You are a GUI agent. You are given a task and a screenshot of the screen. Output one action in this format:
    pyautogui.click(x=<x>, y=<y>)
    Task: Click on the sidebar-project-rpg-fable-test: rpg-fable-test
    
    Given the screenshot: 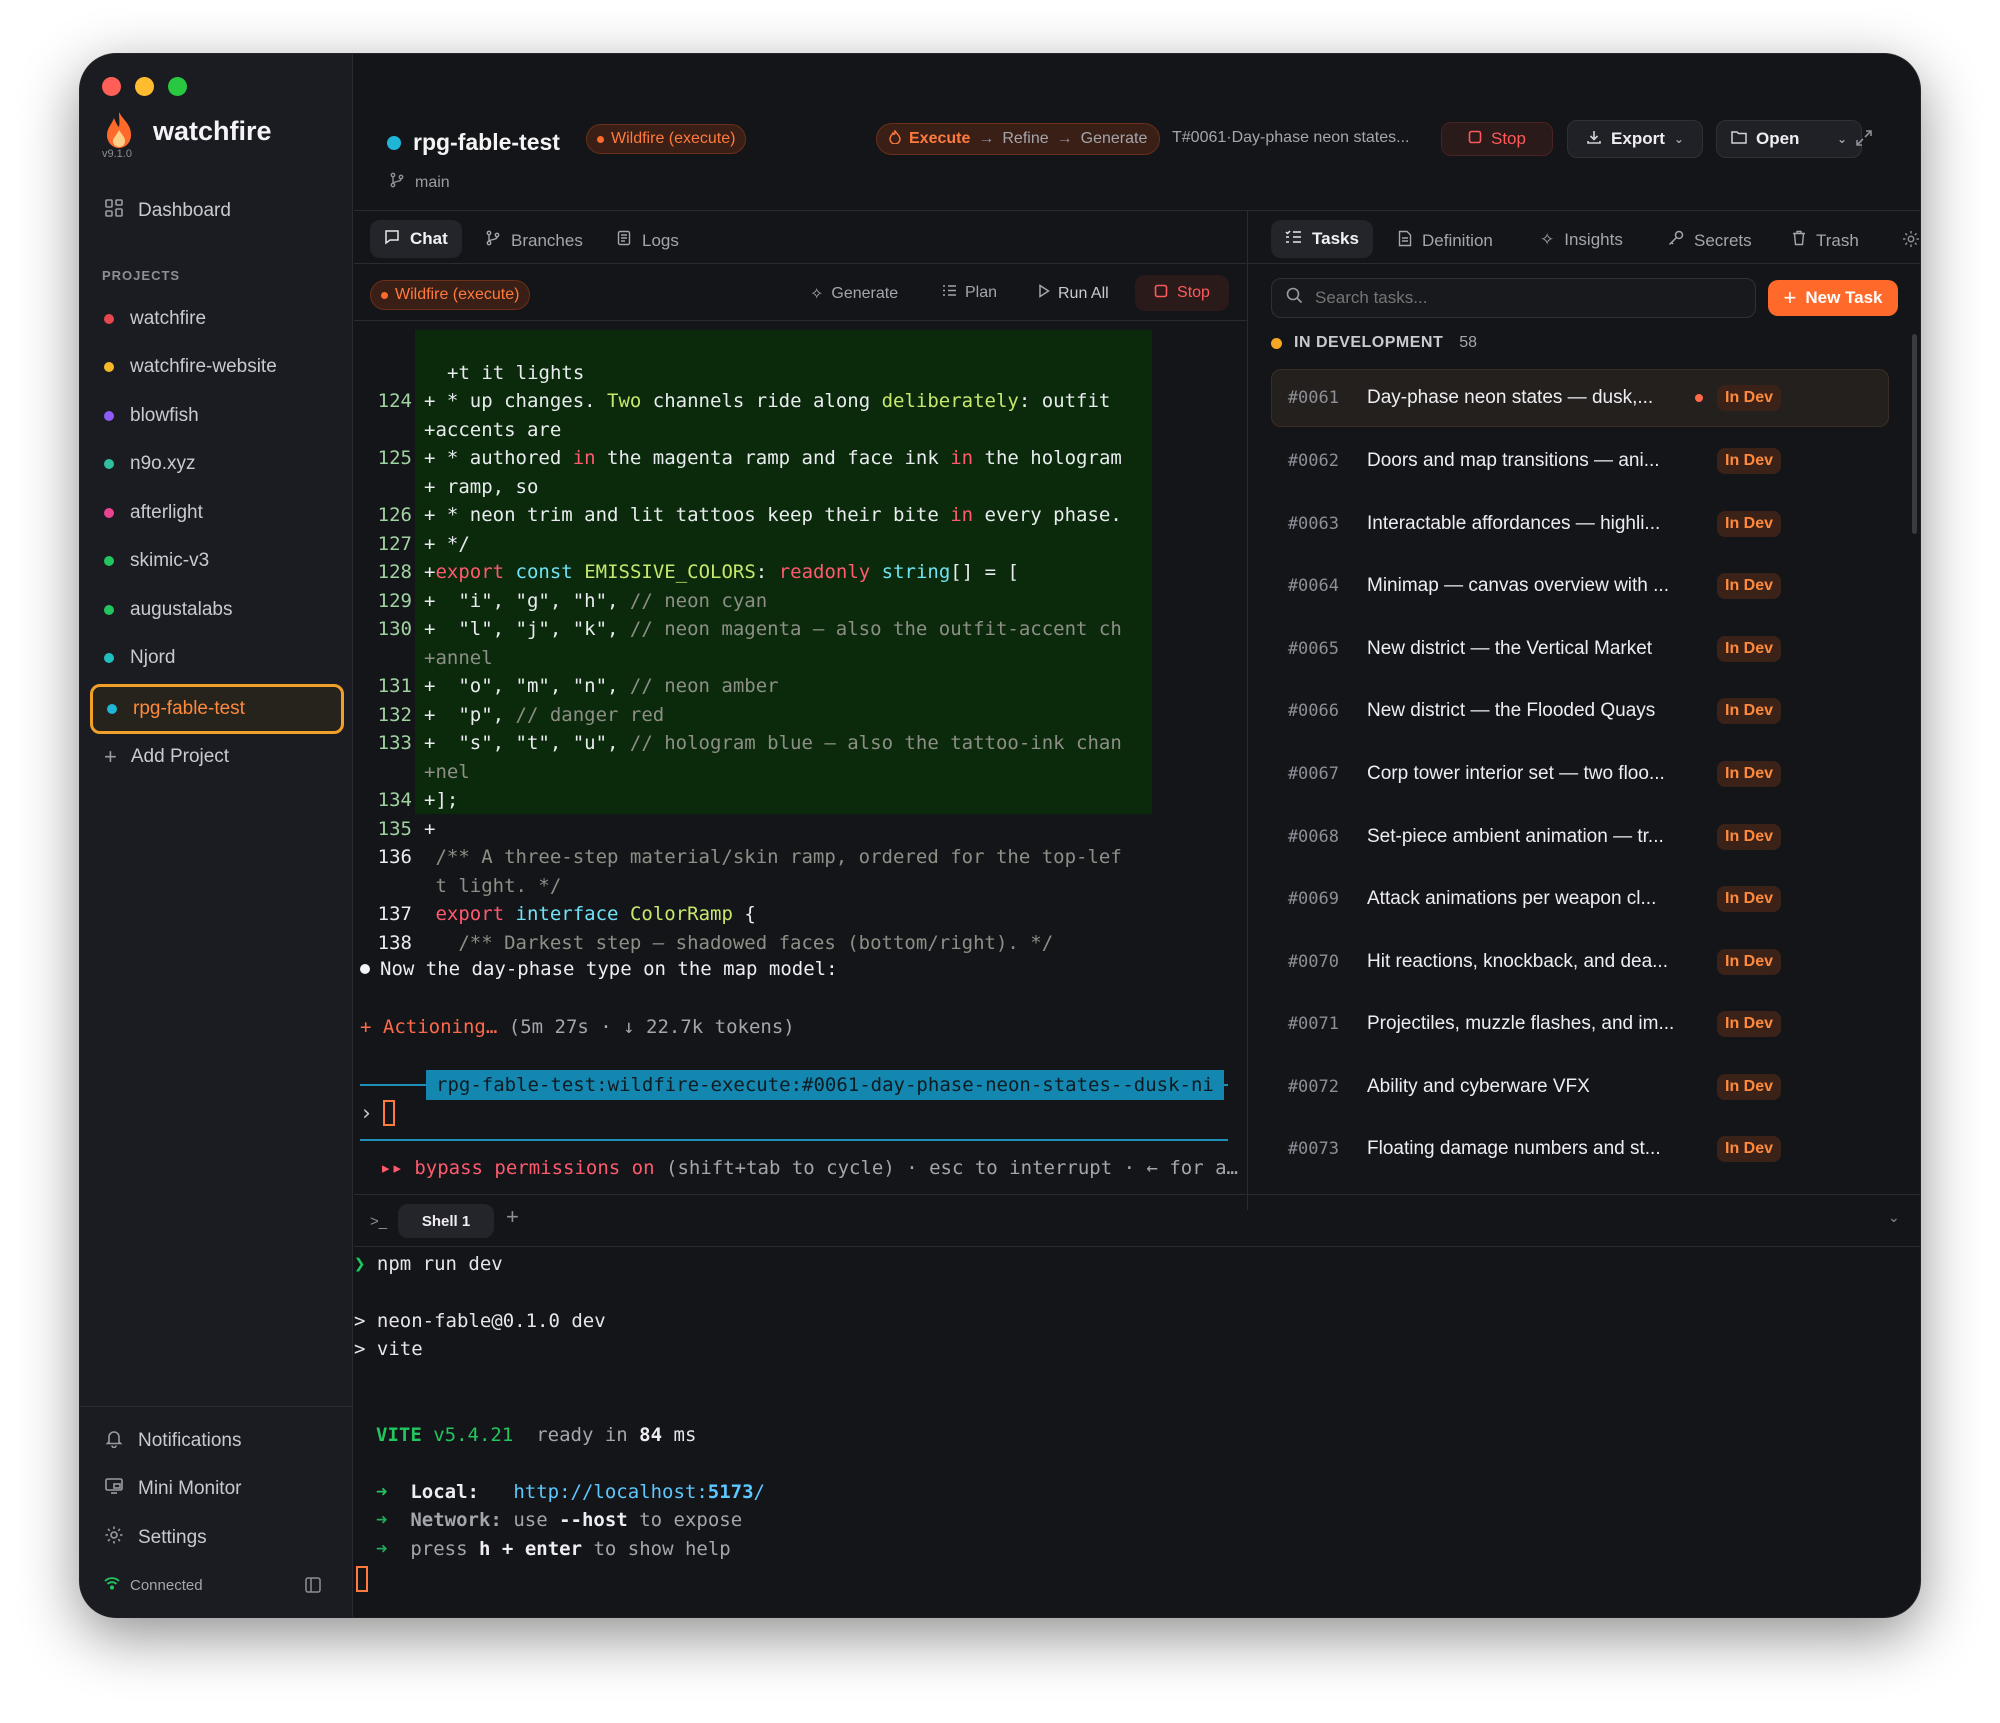 What is the action you would take?
    pyautogui.click(x=217, y=709)
    